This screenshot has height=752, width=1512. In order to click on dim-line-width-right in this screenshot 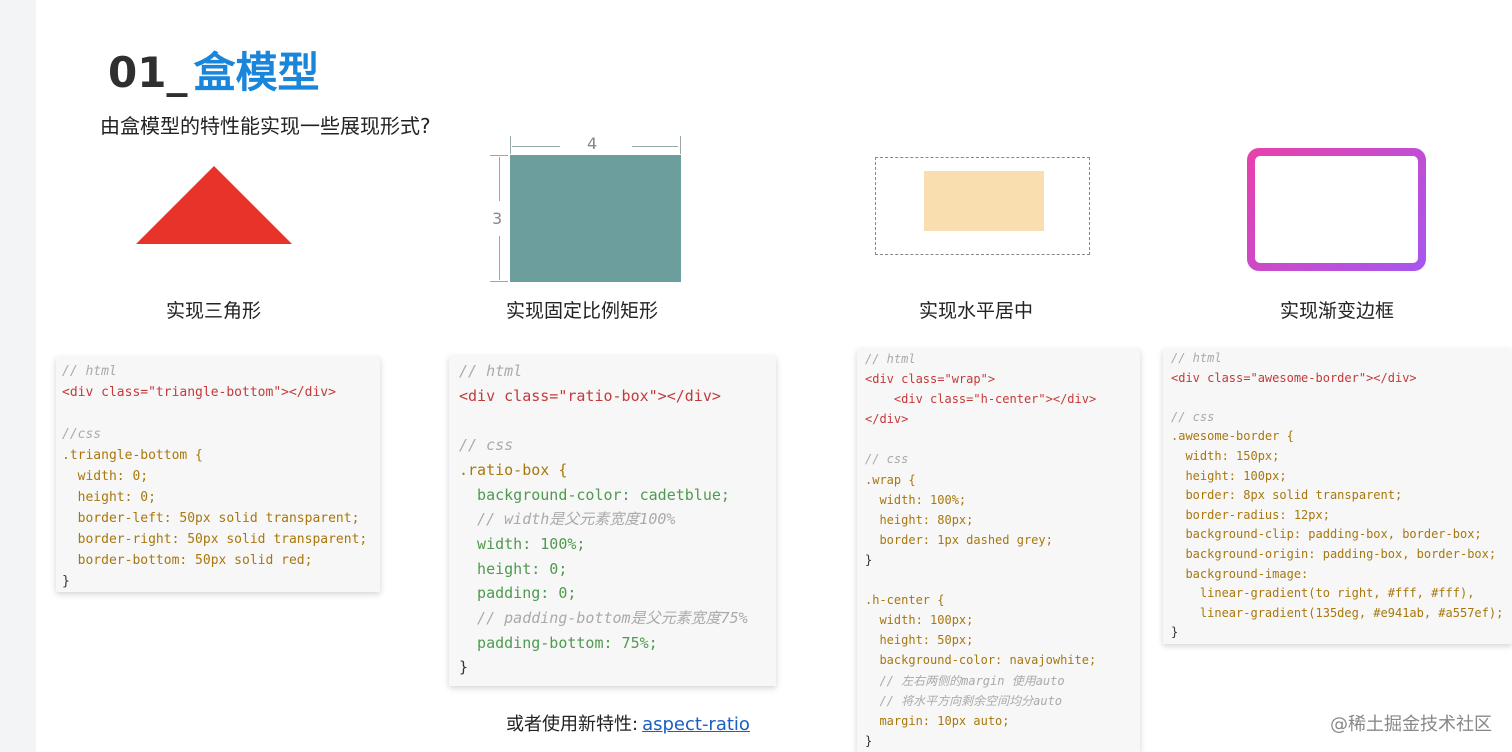, I will do `click(655, 146)`.